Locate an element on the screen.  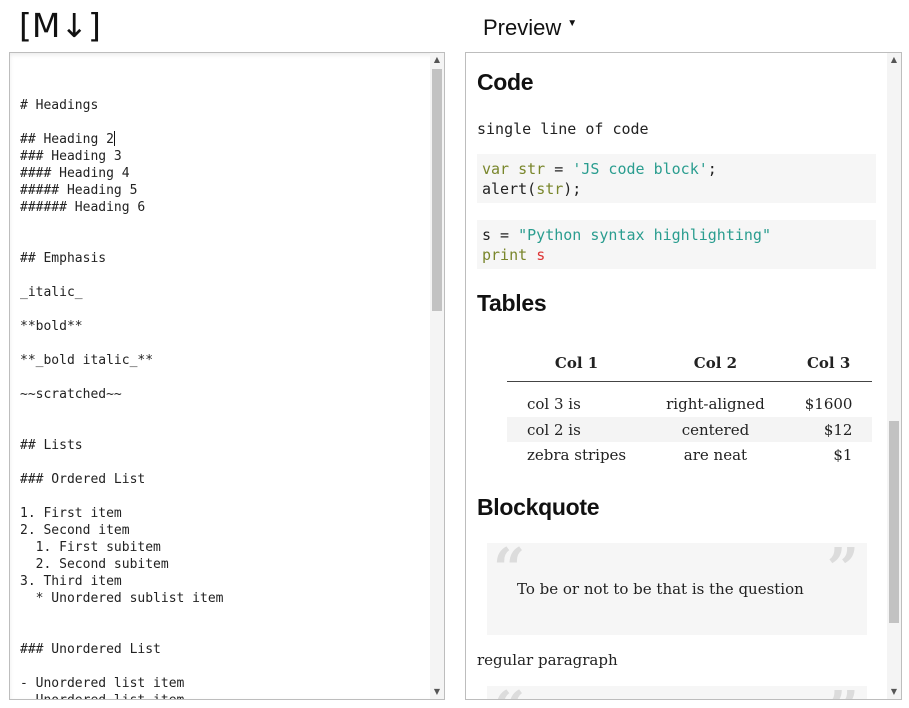
table-header-row: Col 1 Col 2 Col 3 is located at coordinates (690, 363).